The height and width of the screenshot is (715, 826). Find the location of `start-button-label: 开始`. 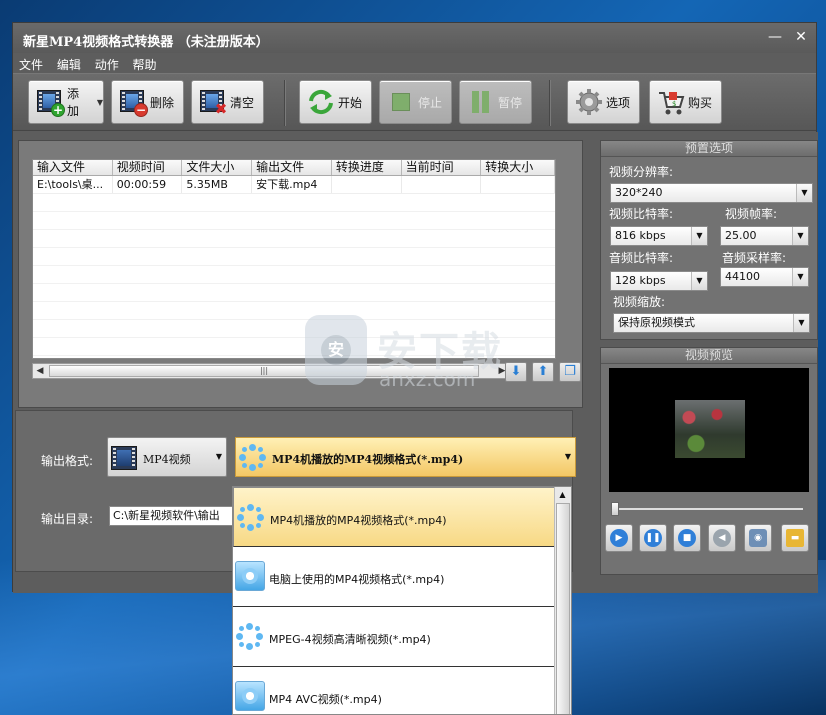

start-button-label: 开始 is located at coordinates (350, 102).